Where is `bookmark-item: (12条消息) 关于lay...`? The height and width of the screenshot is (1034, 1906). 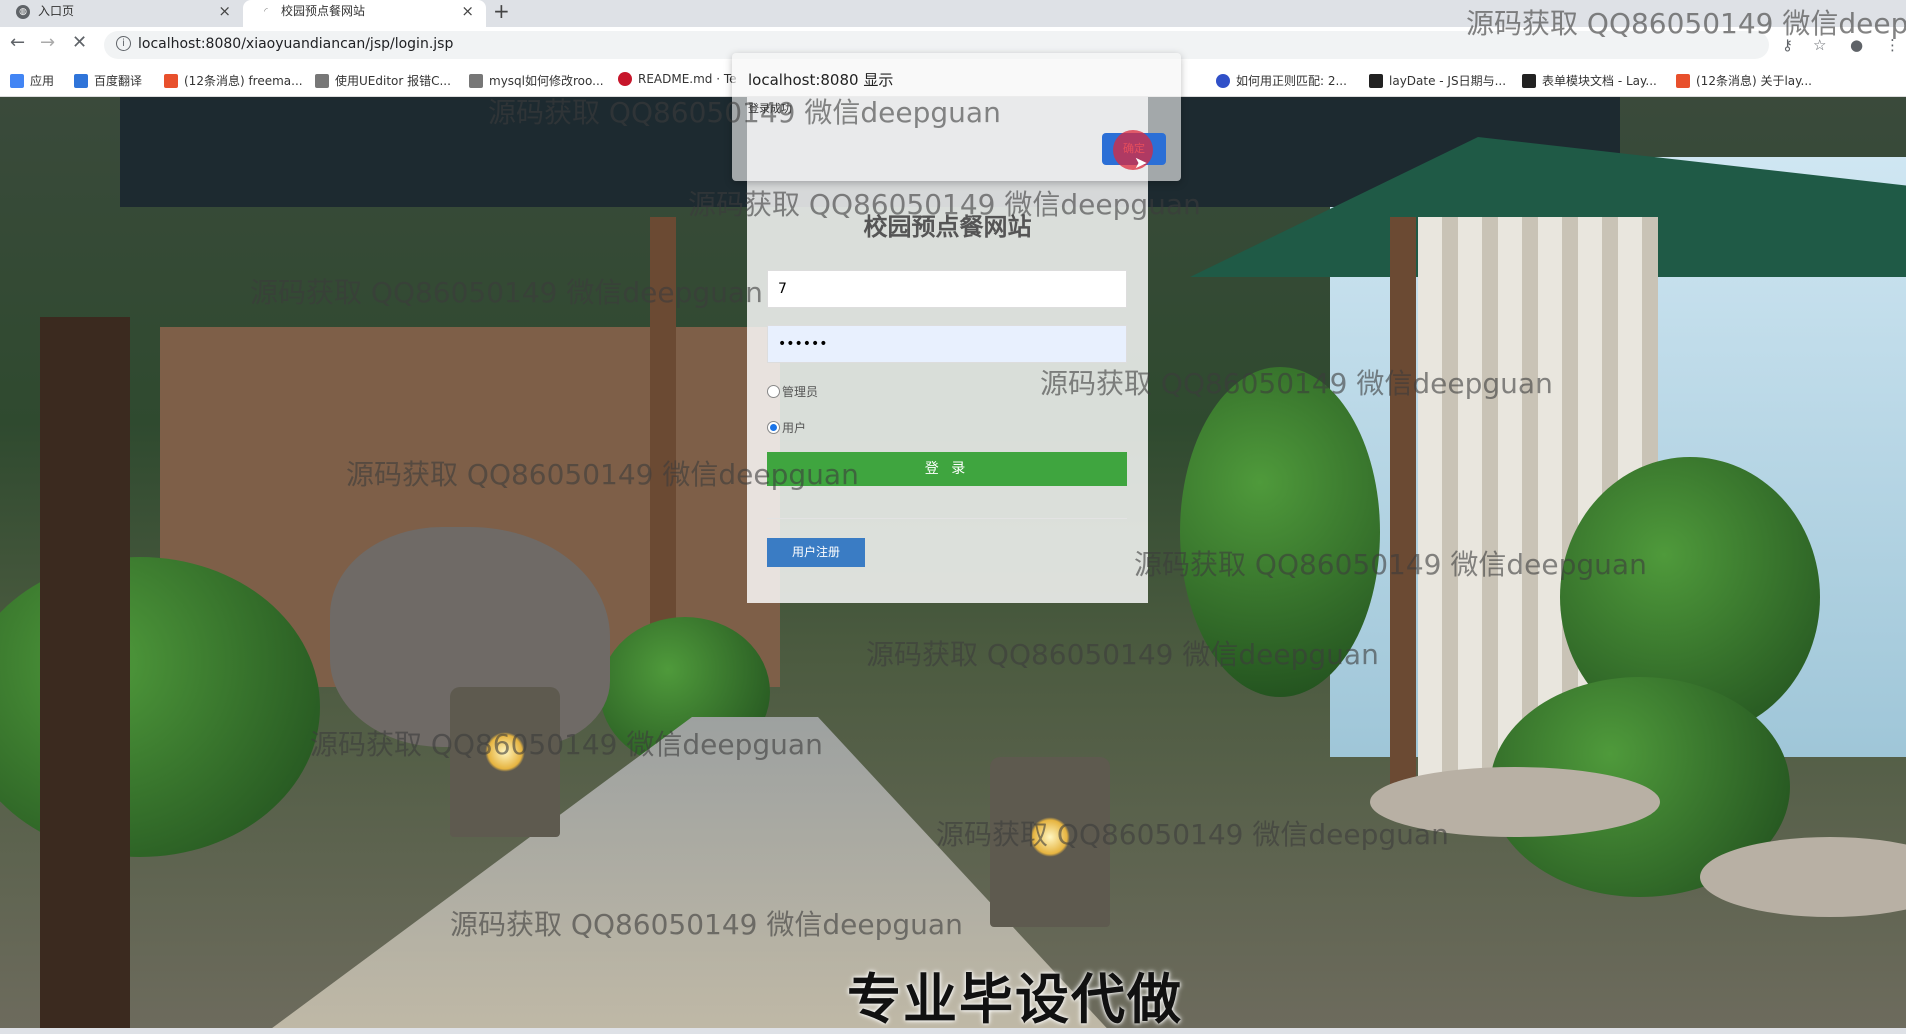 bookmark-item: (12条消息) 关于lay... is located at coordinates (1744, 80).